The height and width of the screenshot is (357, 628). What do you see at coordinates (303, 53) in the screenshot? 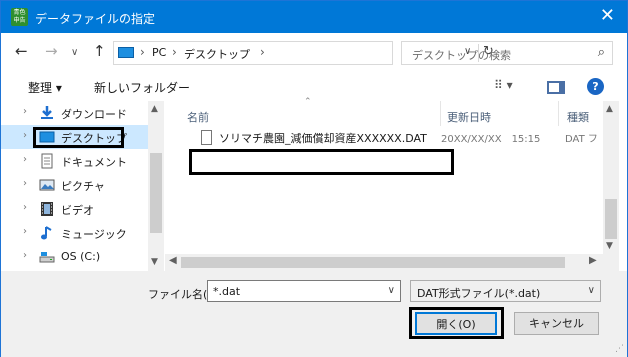
I see `address-bar: › PC › デスクトップ › ∨ ↻` at bounding box center [303, 53].